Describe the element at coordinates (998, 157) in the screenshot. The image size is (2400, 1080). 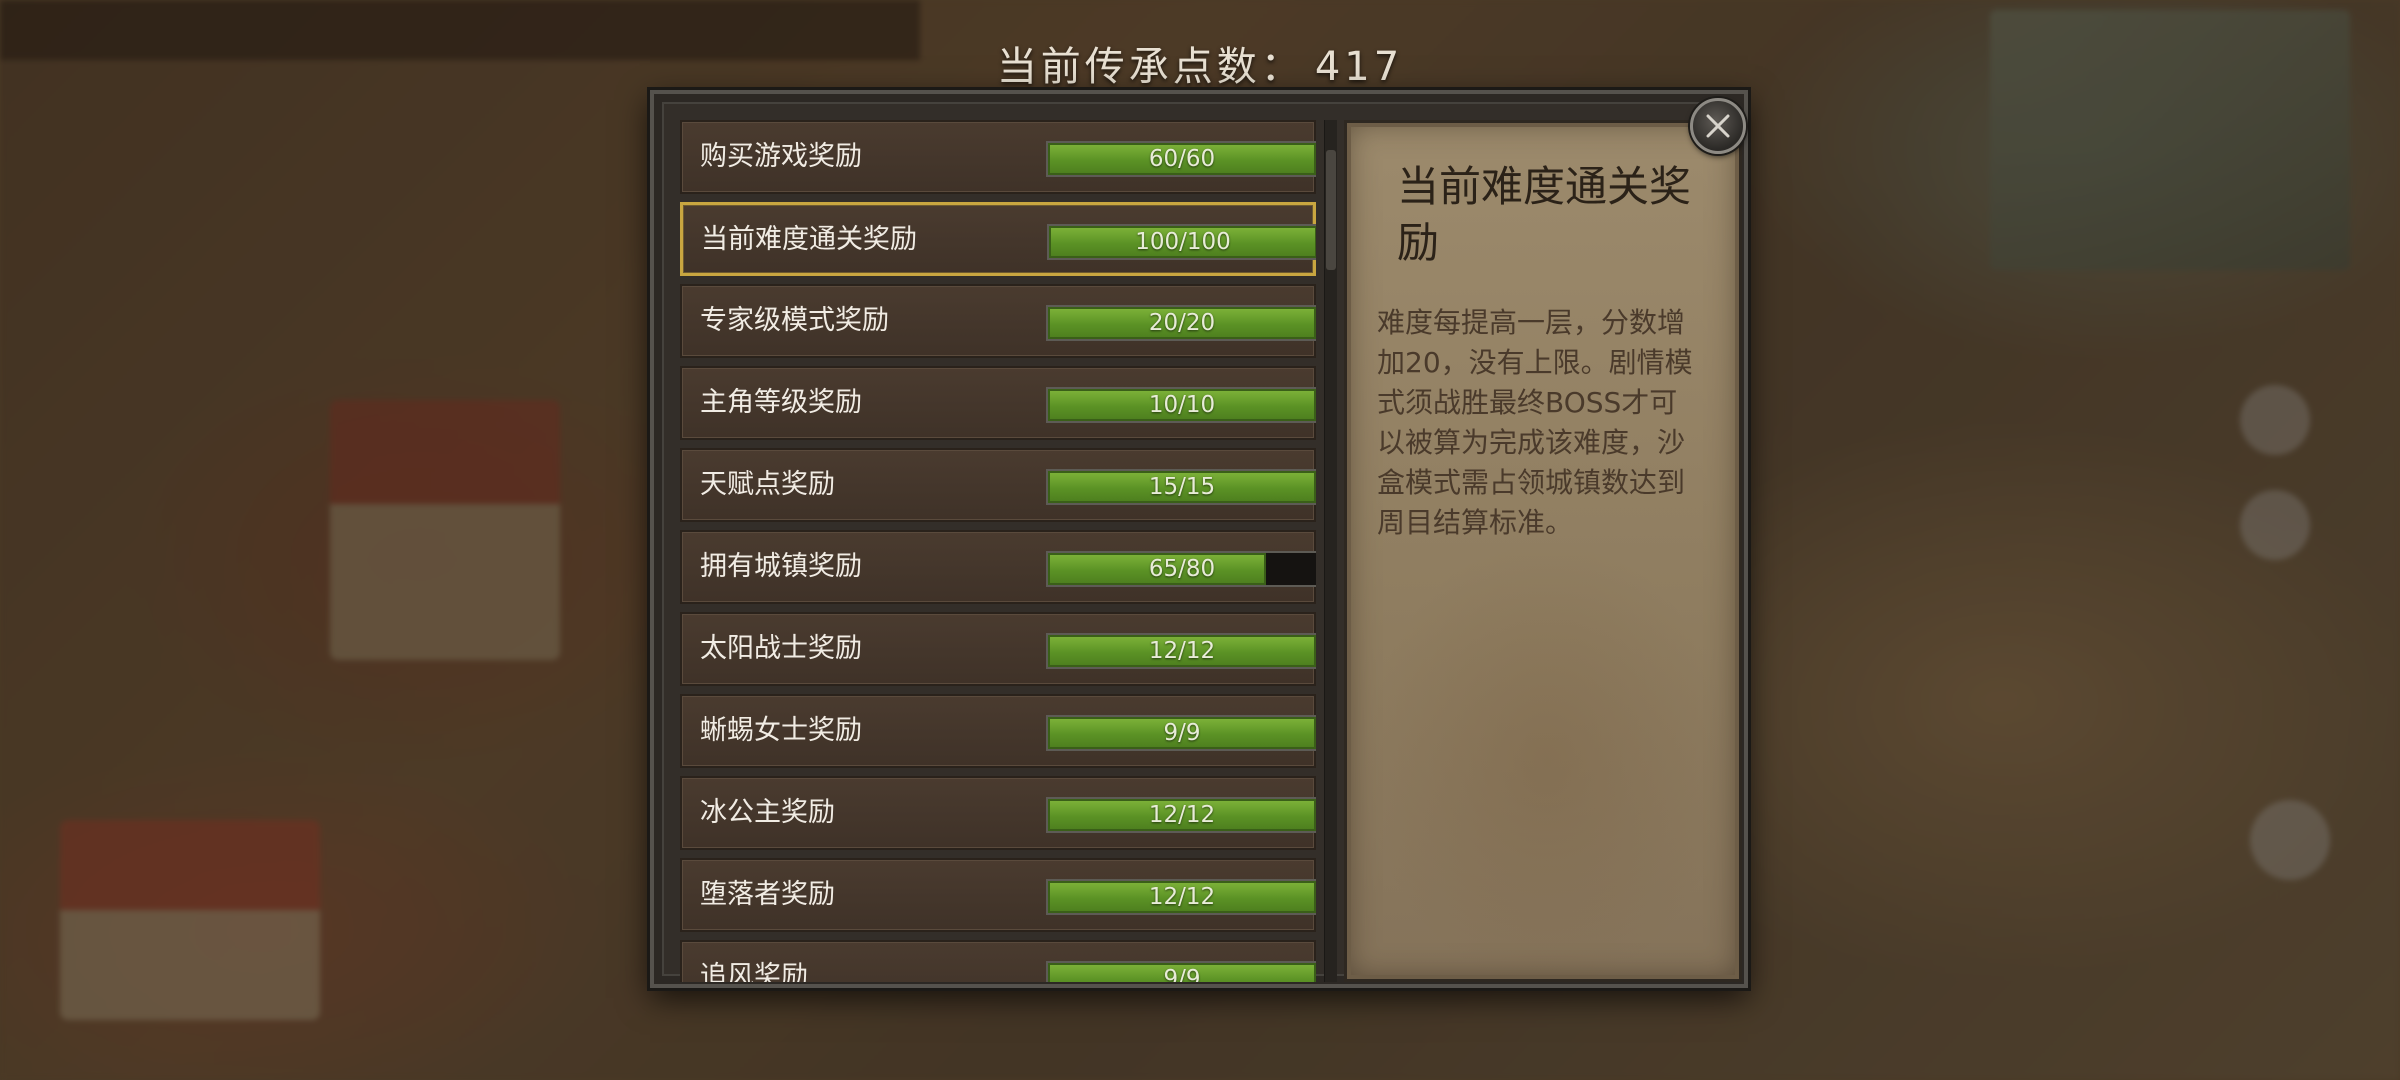
I see `reward-row: 购买游戏奖励 60/60` at that location.